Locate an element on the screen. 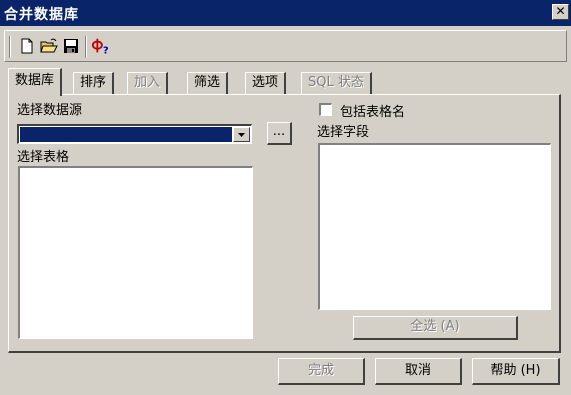 This screenshot has width=571, height=395. window-title: 合并数据库 is located at coordinates (41, 15).